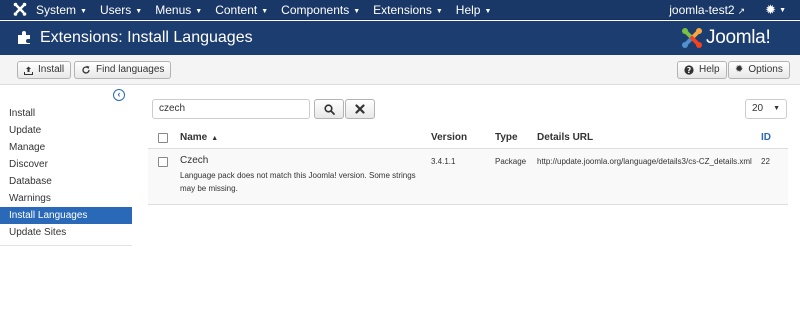 This screenshot has height=329, width=800. Describe the element at coordinates (692, 38) in the screenshot. I see `joomla-mark-icon` at that location.